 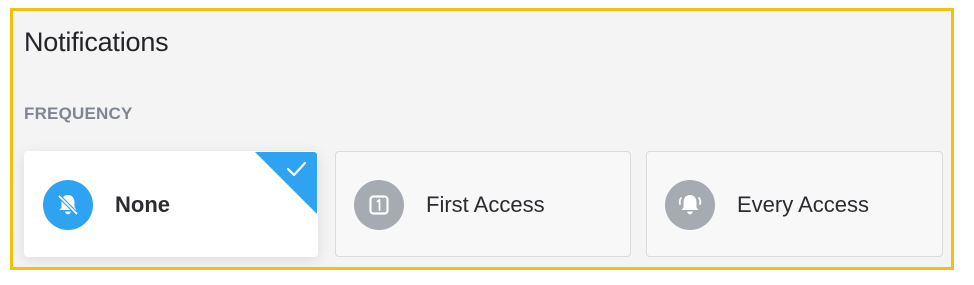 What do you see at coordinates (142, 204) in the screenshot?
I see `option-label-none: None` at bounding box center [142, 204].